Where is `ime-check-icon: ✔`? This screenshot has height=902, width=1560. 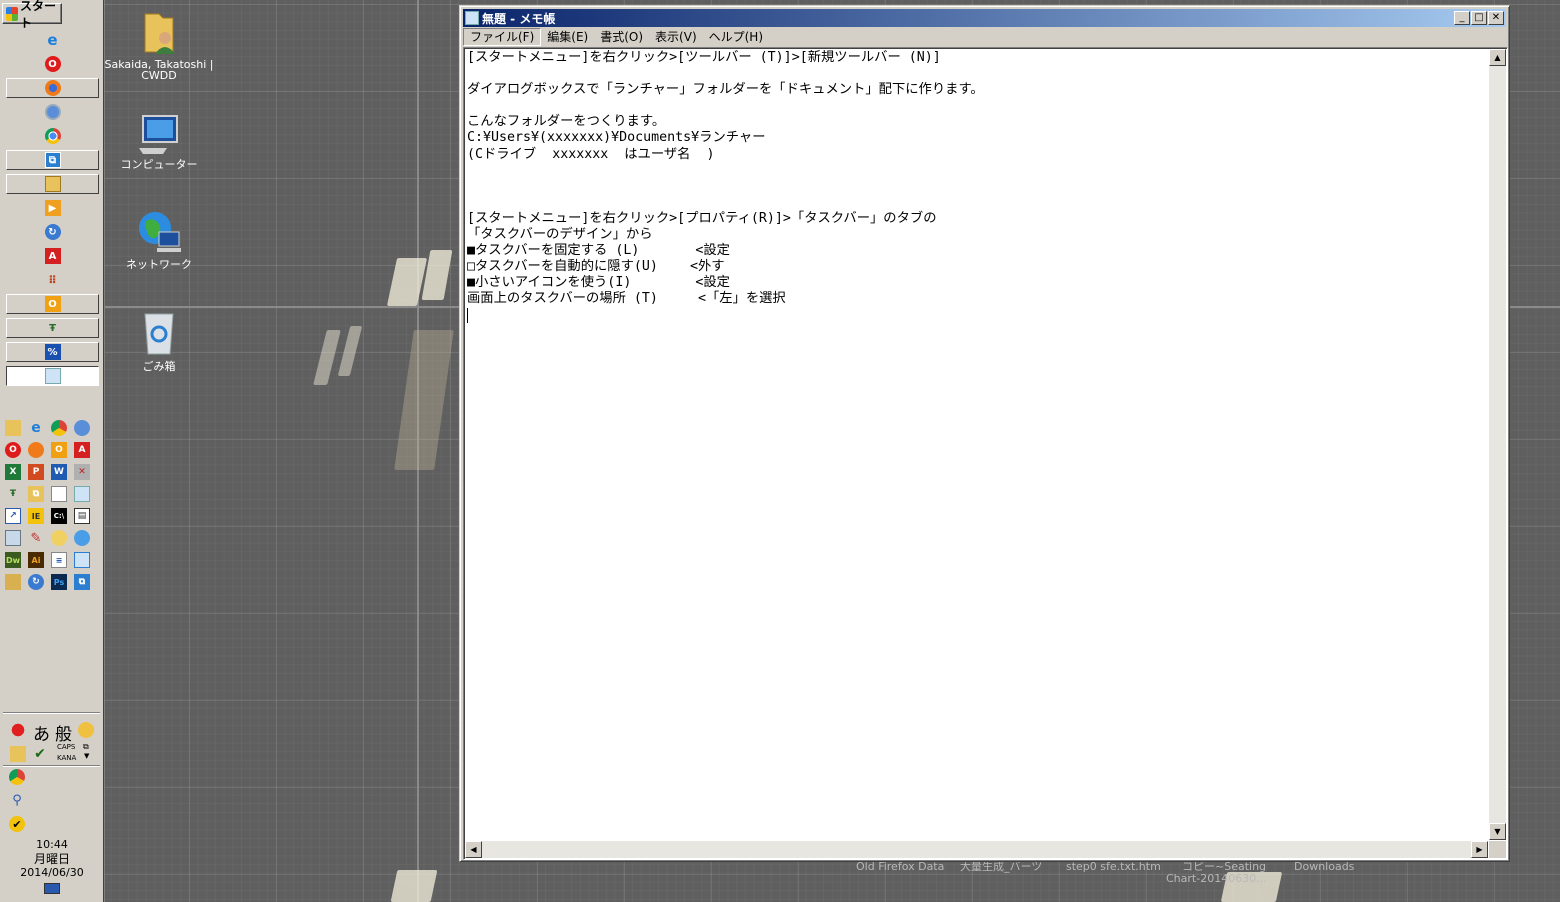
ime-check-icon: ✔ is located at coordinates (40, 754).